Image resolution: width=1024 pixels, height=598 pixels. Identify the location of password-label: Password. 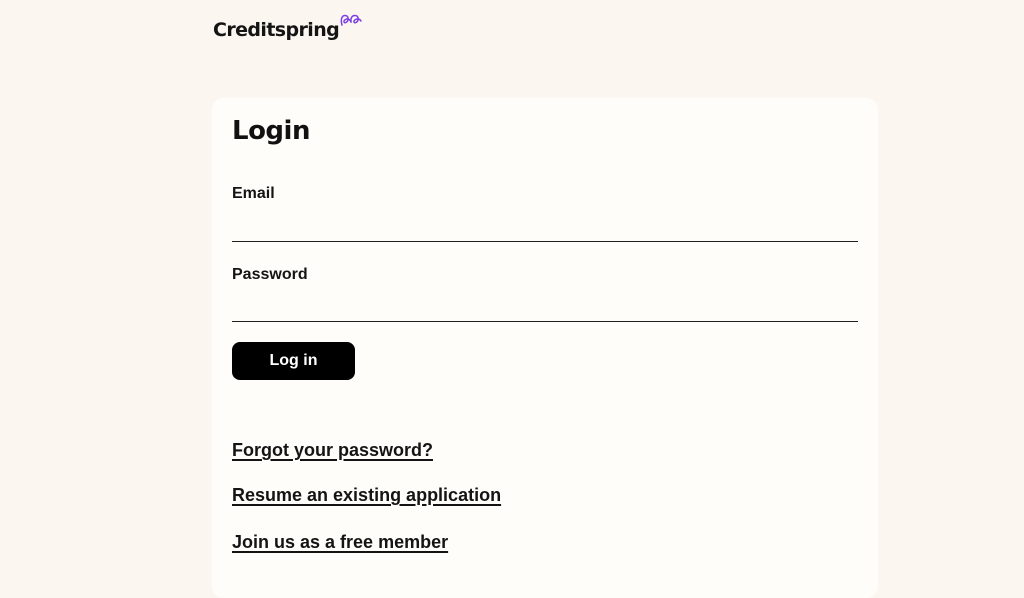
(270, 274).